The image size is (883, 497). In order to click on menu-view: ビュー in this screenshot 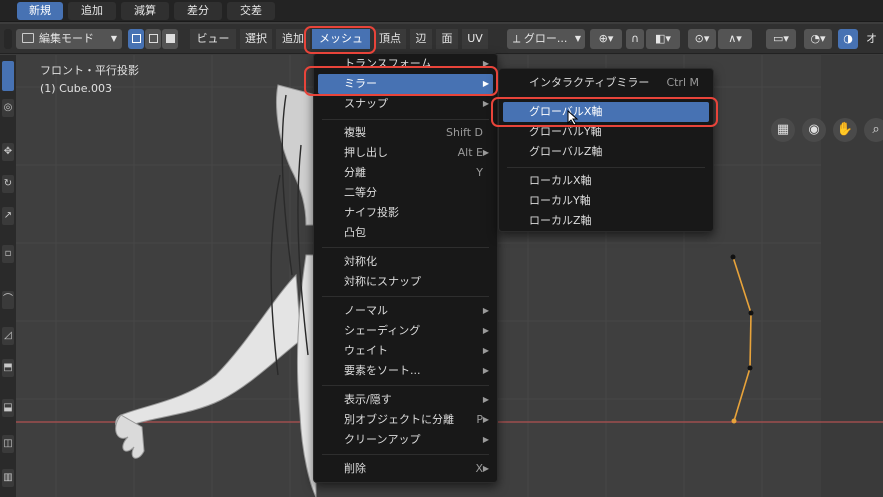, I will do `click(213, 39)`.